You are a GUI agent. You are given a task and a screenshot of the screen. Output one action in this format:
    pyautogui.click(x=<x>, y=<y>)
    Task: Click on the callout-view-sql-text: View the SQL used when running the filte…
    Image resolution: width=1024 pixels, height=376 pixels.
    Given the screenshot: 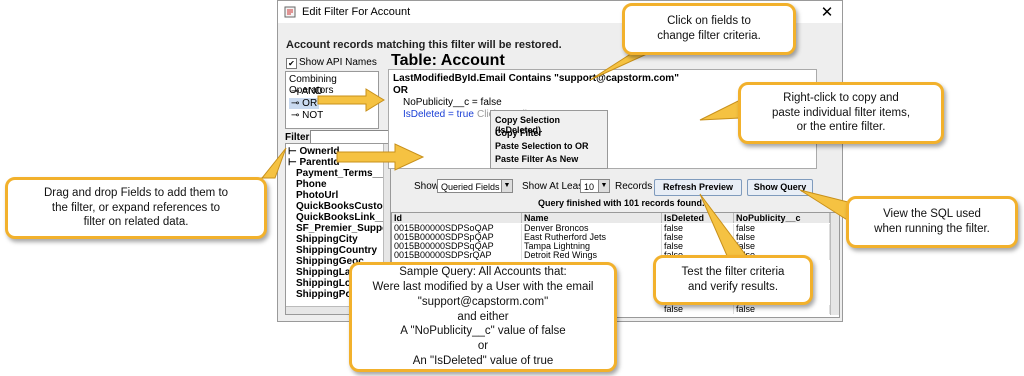 What is the action you would take?
    pyautogui.click(x=932, y=221)
    